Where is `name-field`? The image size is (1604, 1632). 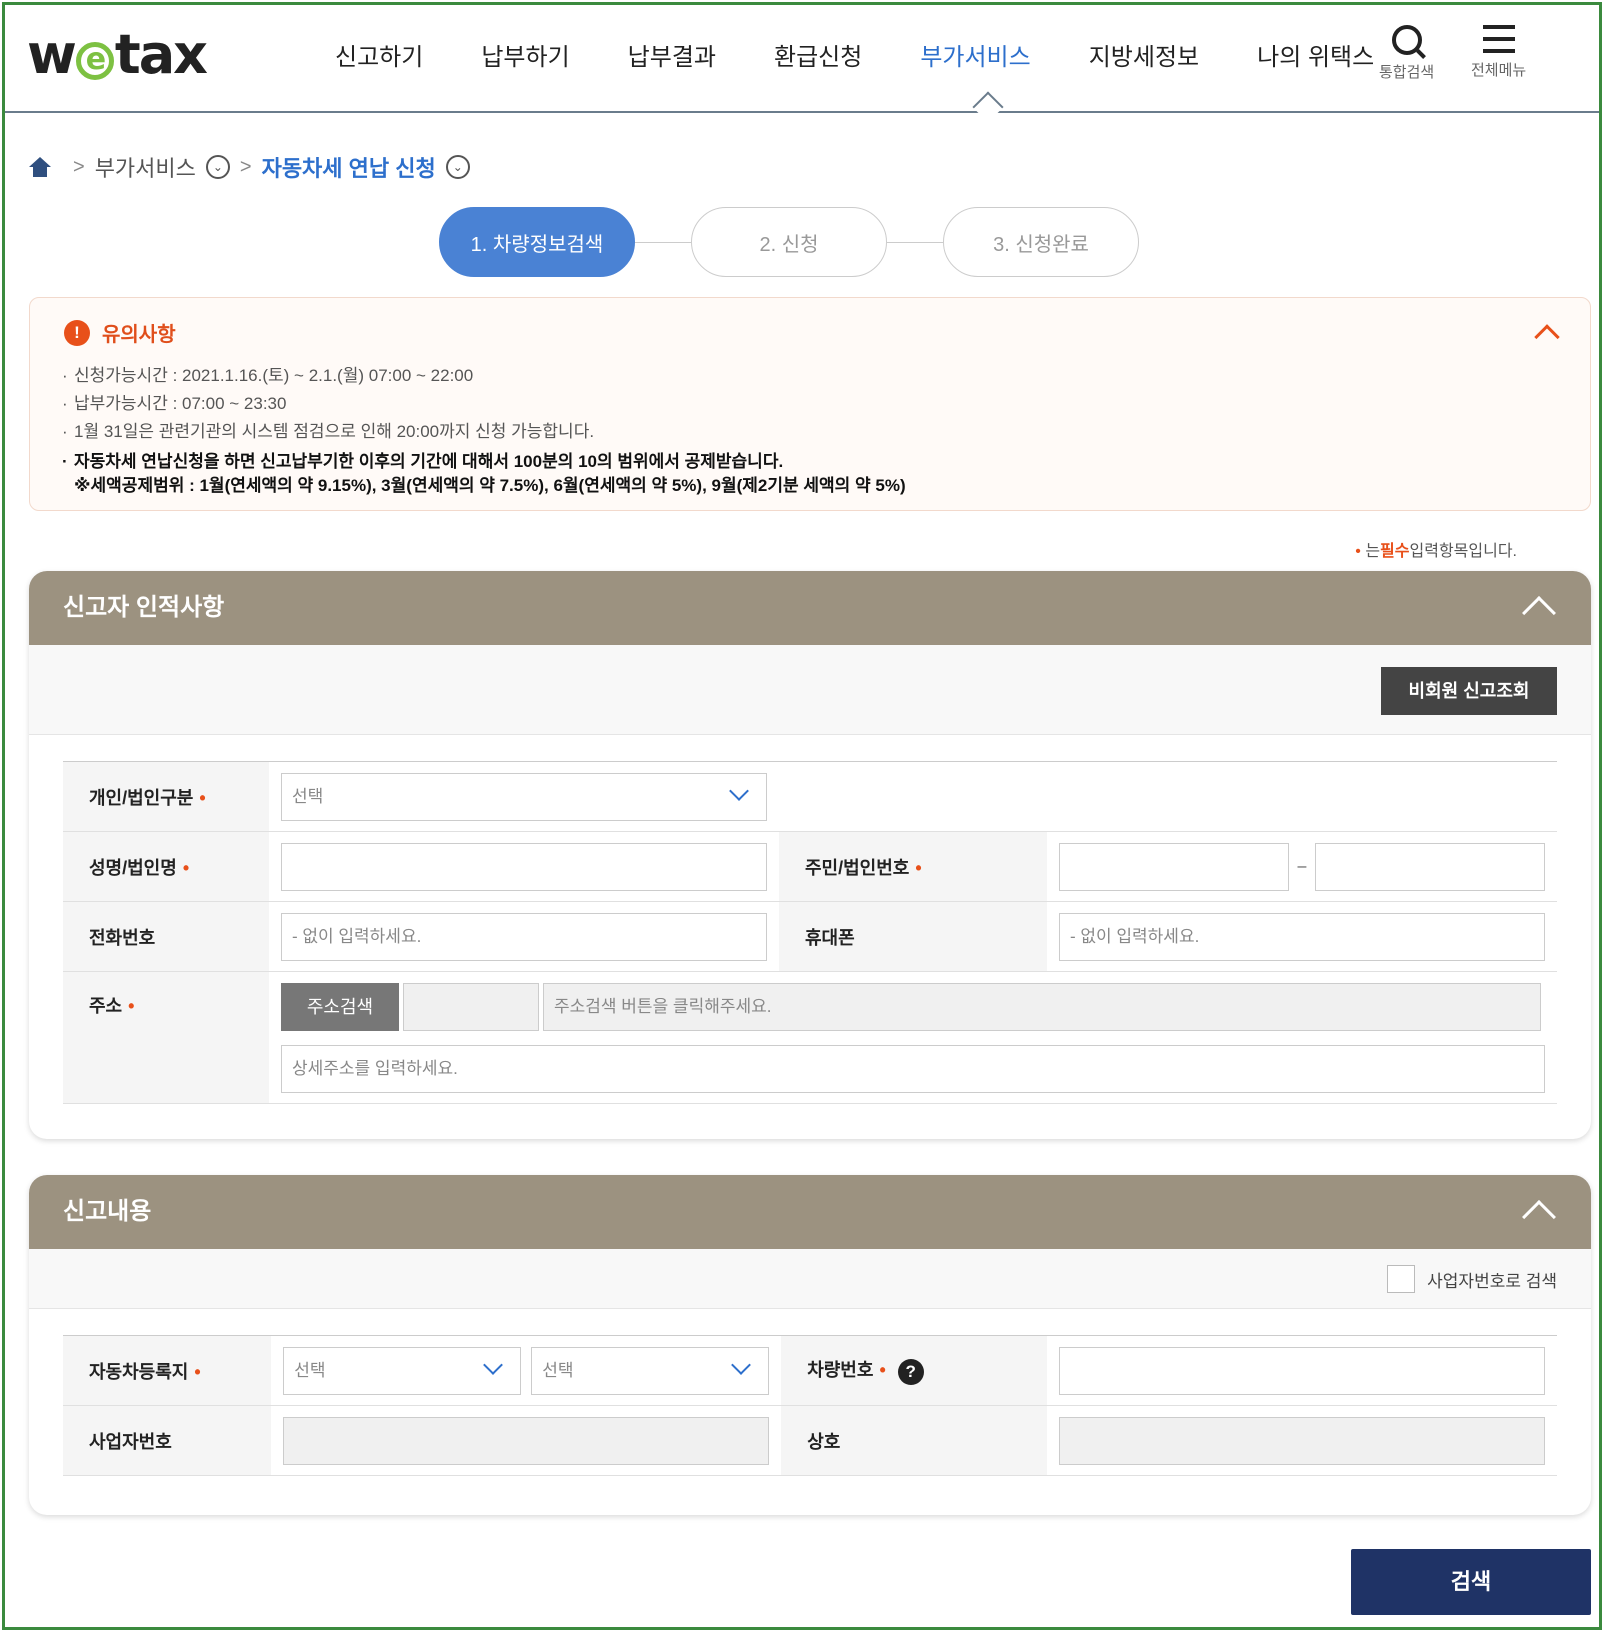
name-field is located at coordinates (524, 866).